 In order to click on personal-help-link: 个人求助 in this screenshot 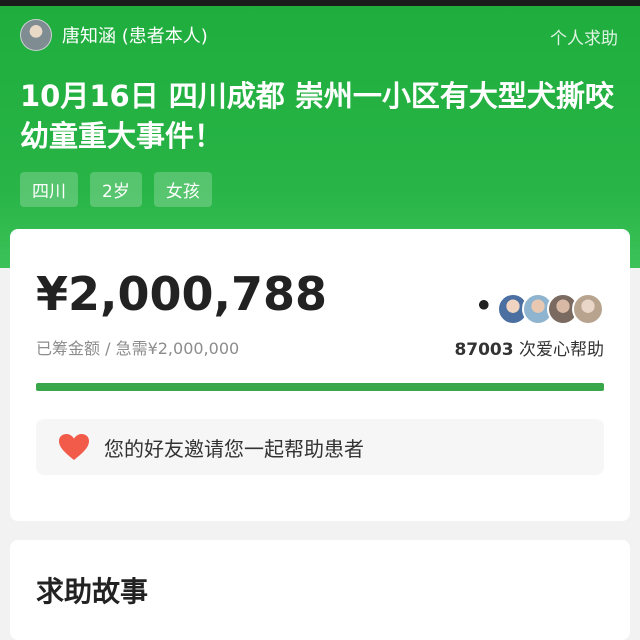, I will do `click(584, 36)`.